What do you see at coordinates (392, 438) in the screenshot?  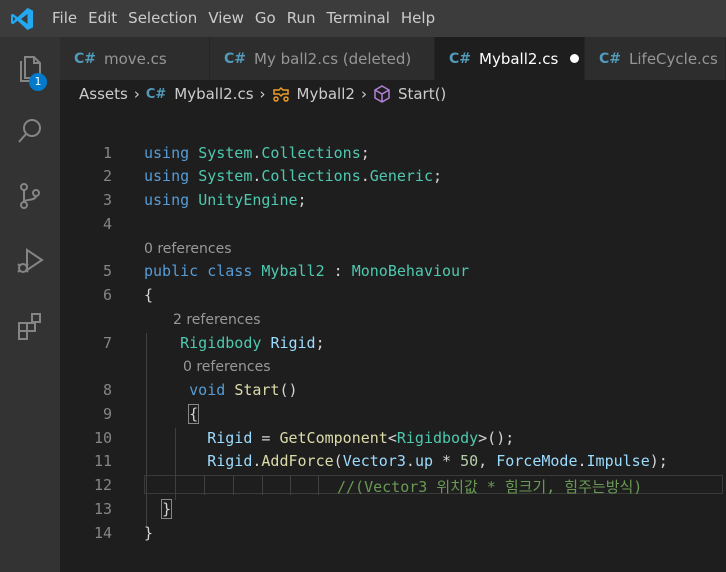 I see `punct: <` at bounding box center [392, 438].